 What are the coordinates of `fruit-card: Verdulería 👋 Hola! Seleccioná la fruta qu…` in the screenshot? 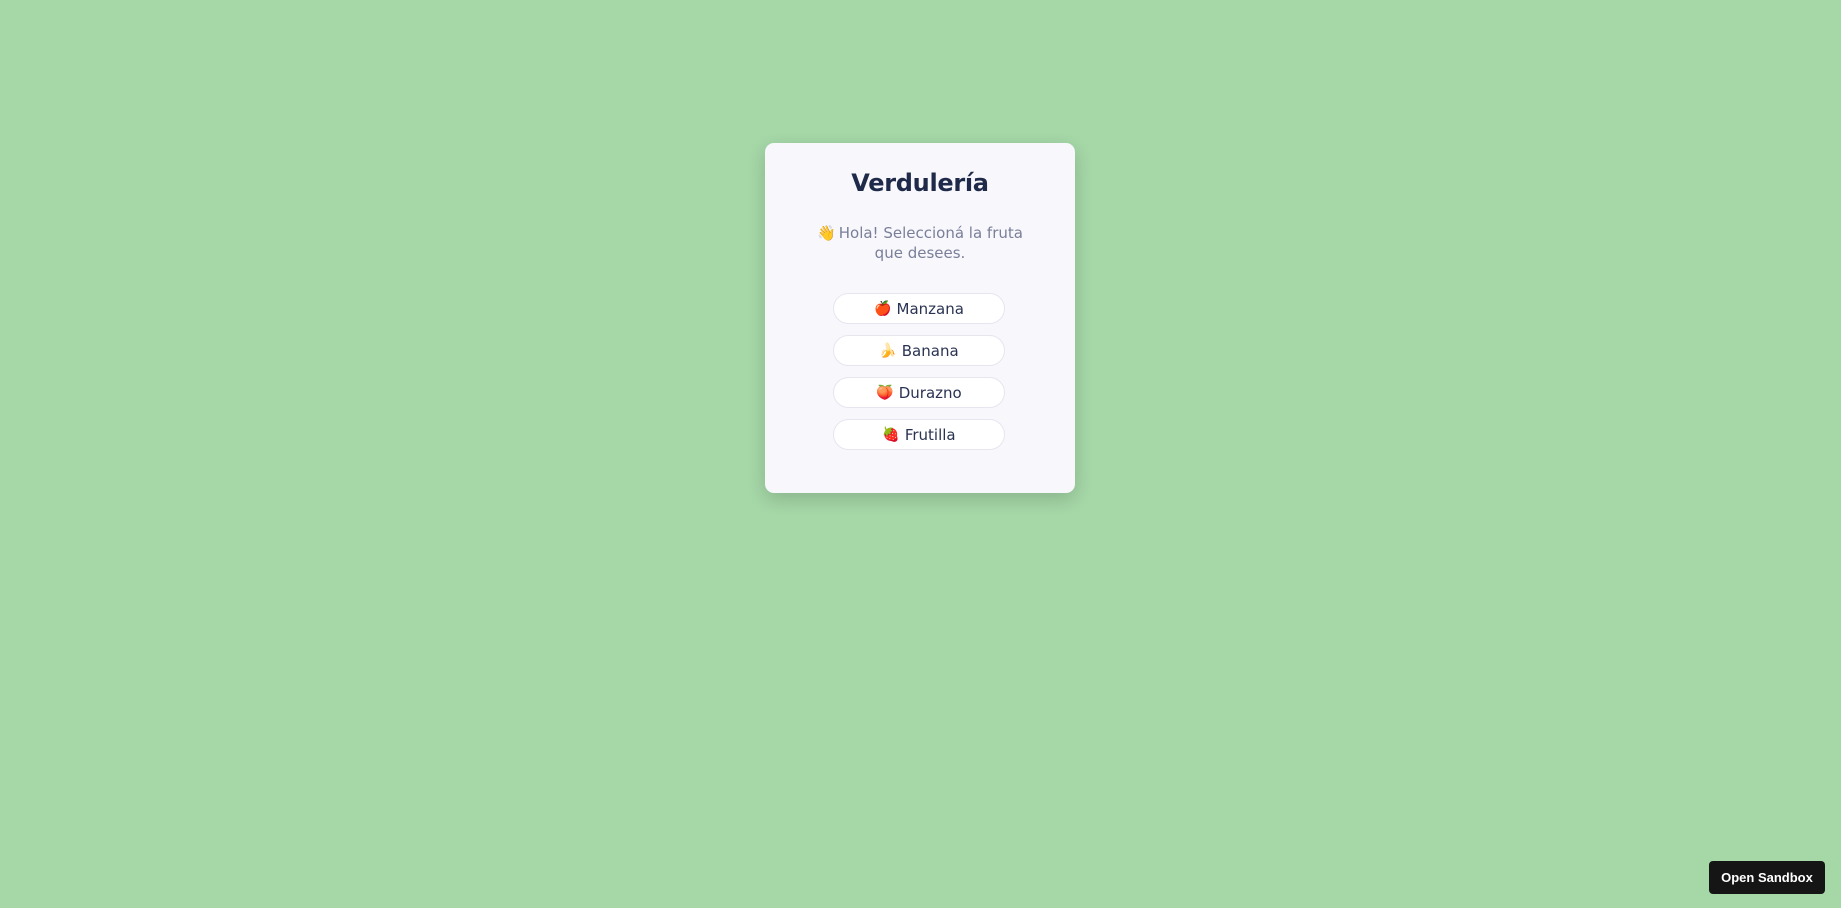 It's located at (920, 318).